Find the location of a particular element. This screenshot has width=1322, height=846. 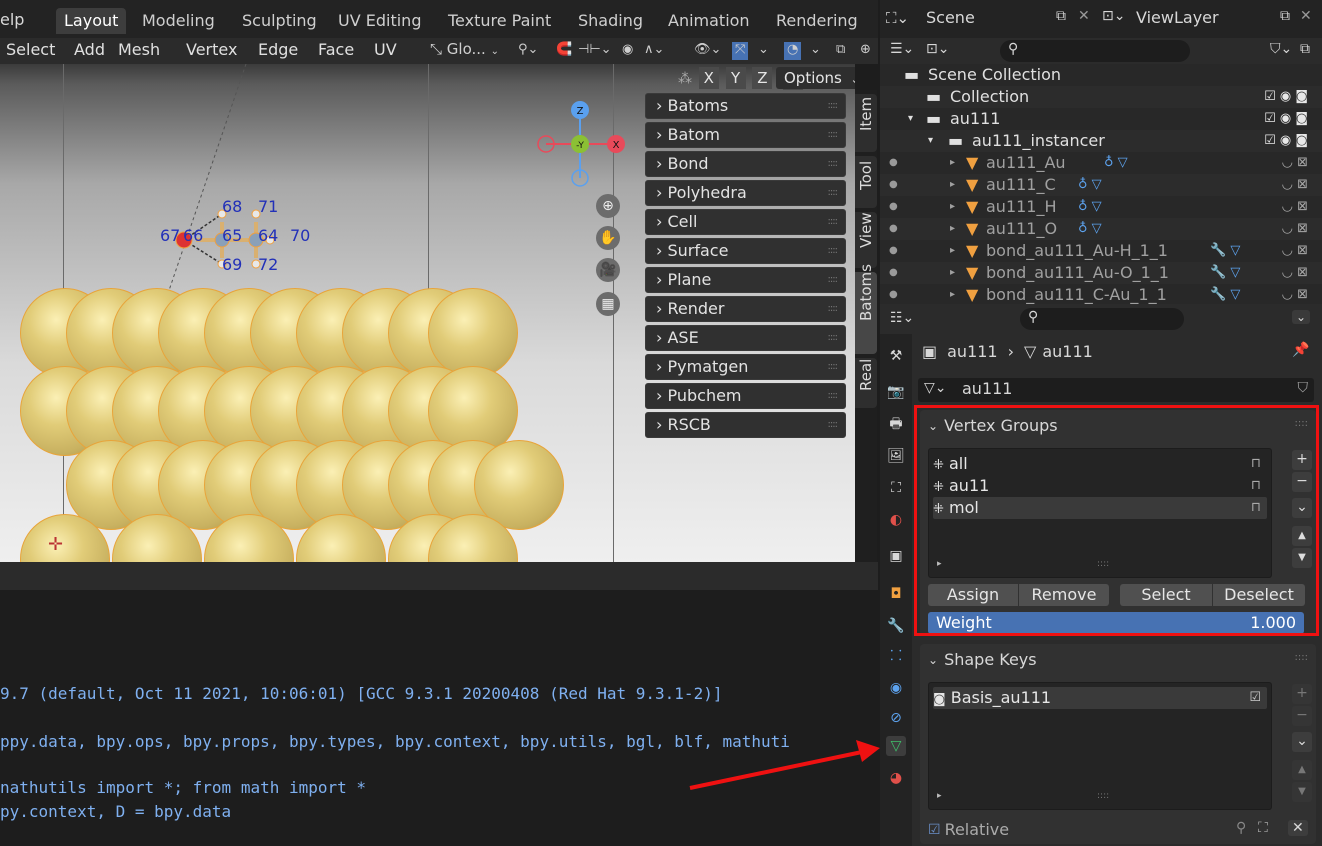

mirror-x-toggle: X is located at coordinates (708, 78).